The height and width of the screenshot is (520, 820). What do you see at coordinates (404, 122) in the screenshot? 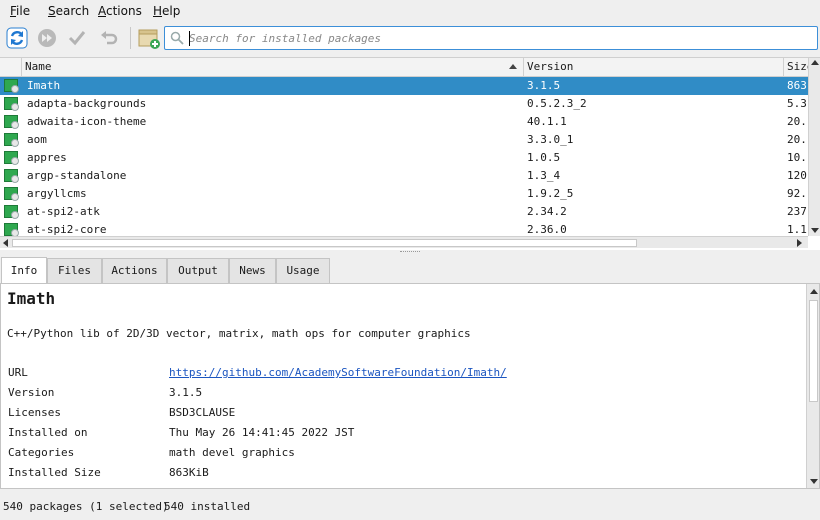
I see `table-row: adwaita-icon-theme 40.1.1 20.` at bounding box center [404, 122].